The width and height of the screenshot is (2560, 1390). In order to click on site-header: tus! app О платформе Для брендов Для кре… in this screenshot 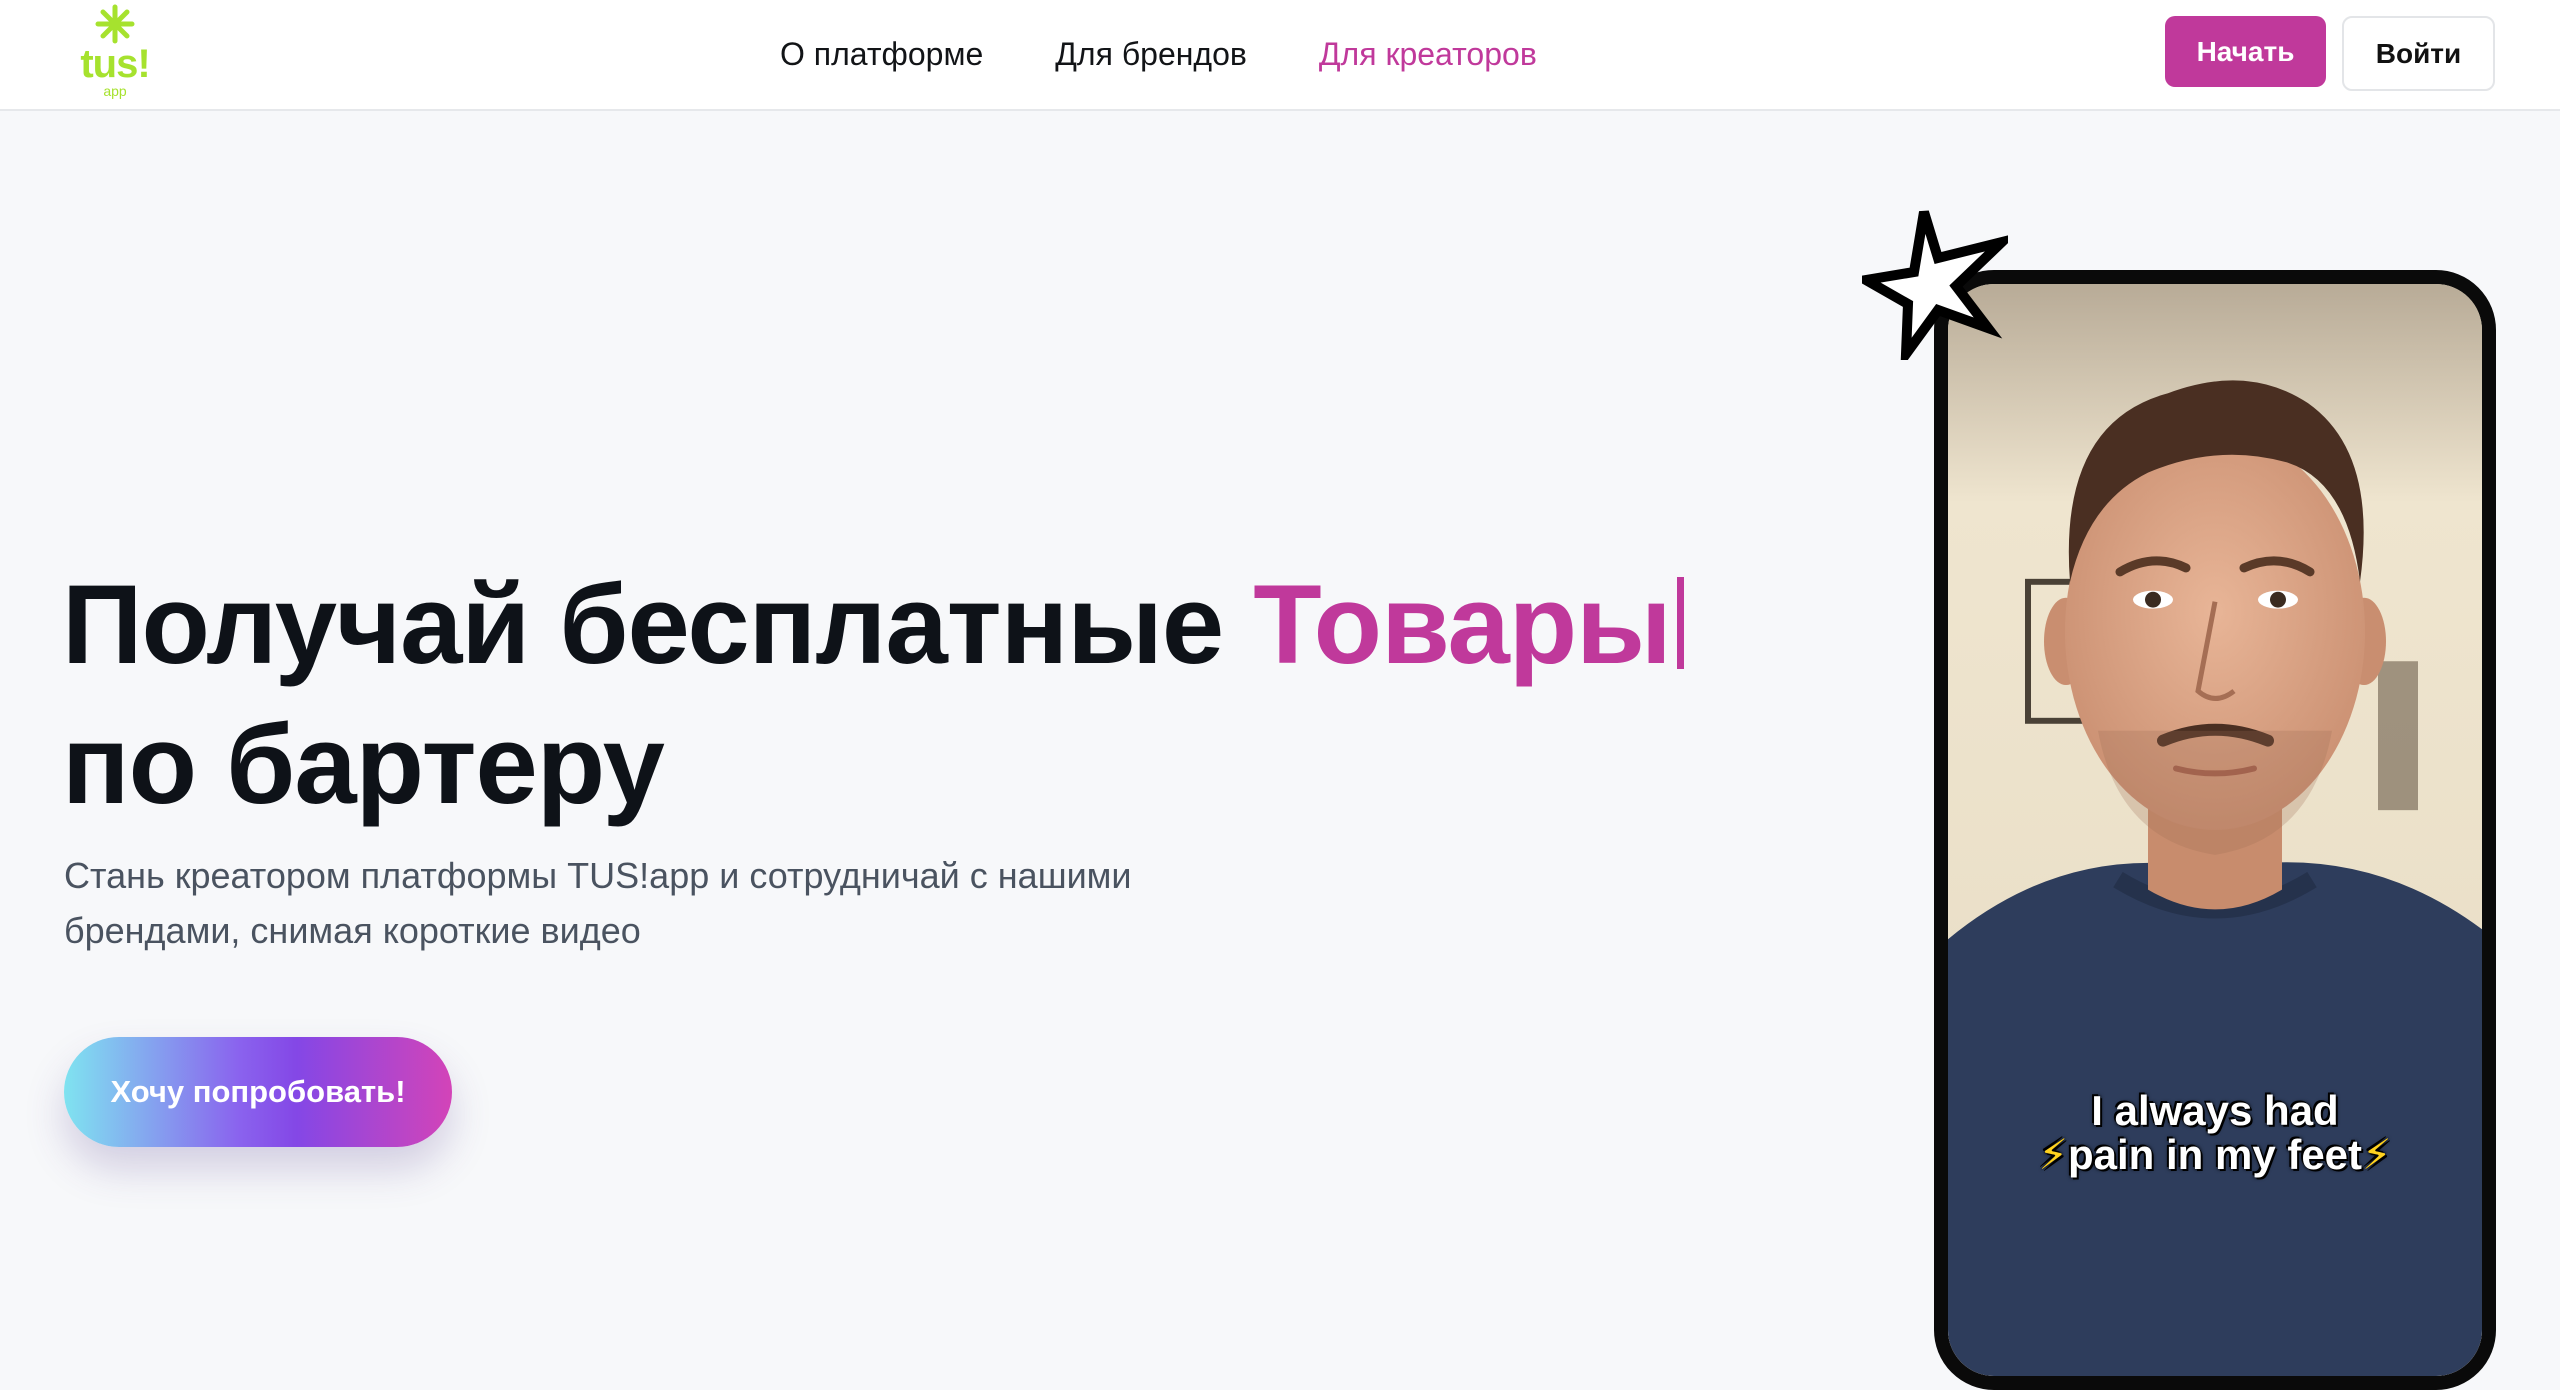, I will do `click(1280, 55)`.